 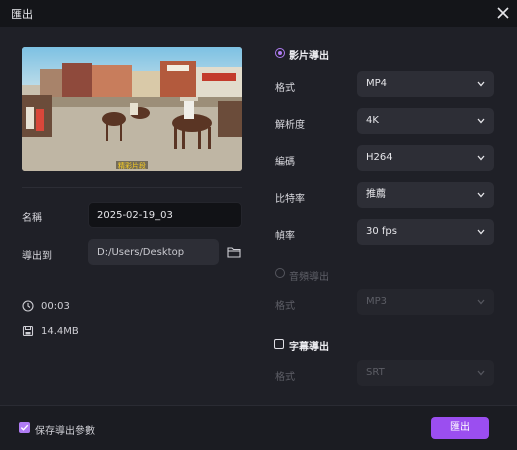 What do you see at coordinates (425, 302) in the screenshot?
I see `audio-format-select: MP3` at bounding box center [425, 302].